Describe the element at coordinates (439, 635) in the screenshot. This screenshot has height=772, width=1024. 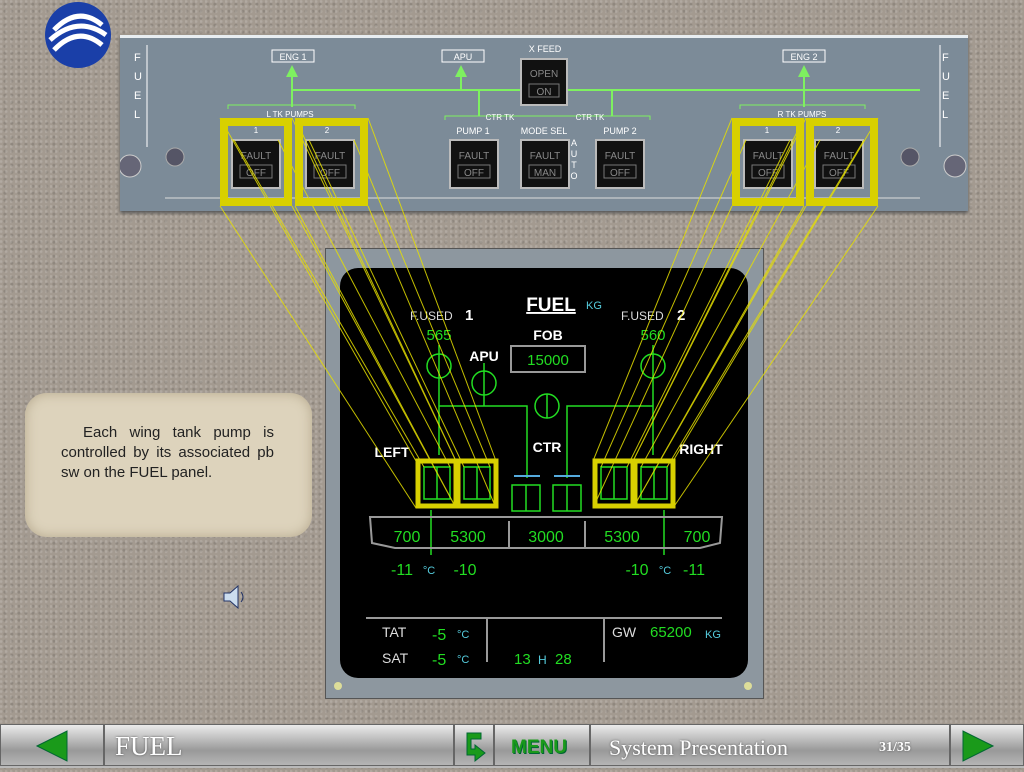
I see `tat-value: -5` at that location.